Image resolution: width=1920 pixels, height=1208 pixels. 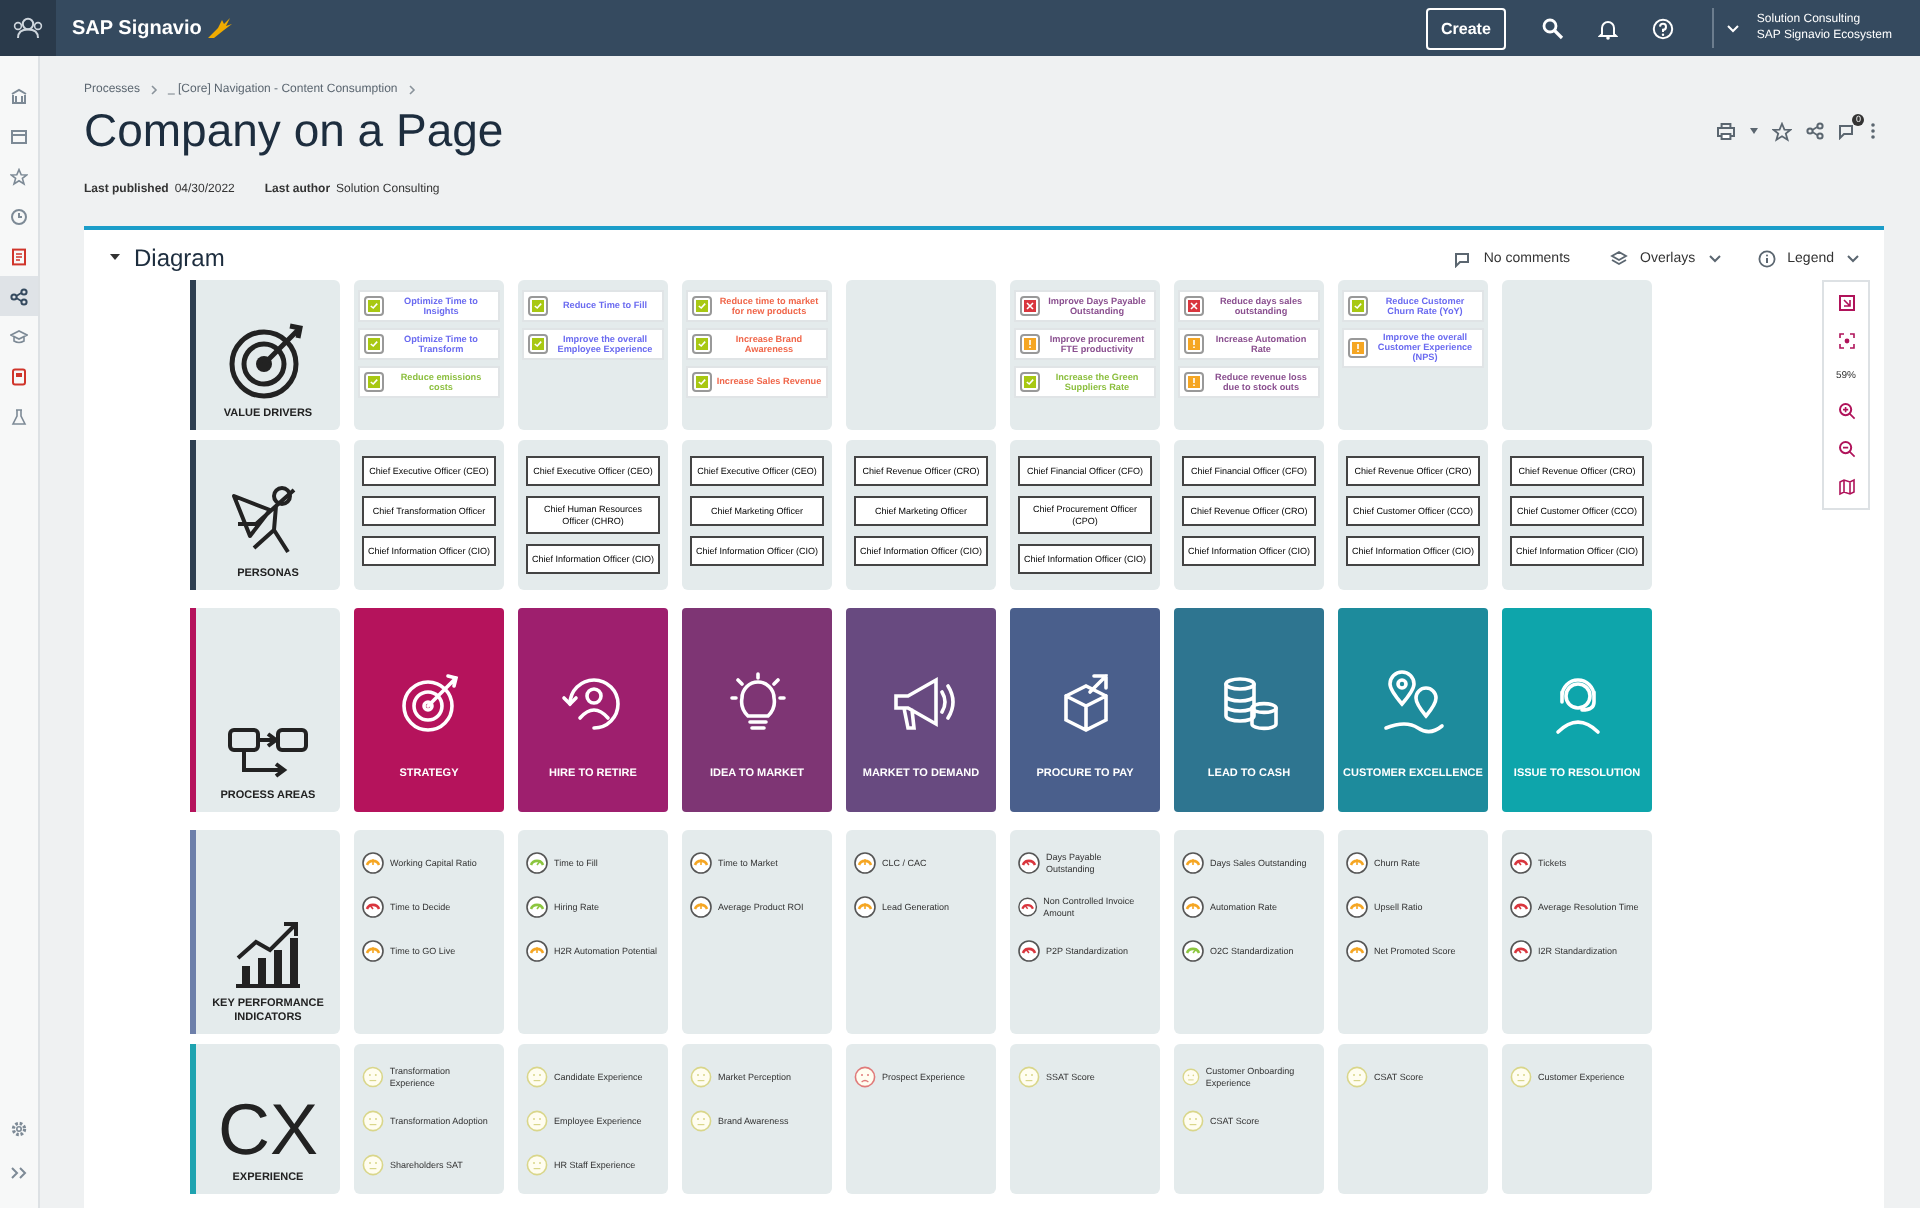 What do you see at coordinates (19, 96) in the screenshot?
I see `bank-icon` at bounding box center [19, 96].